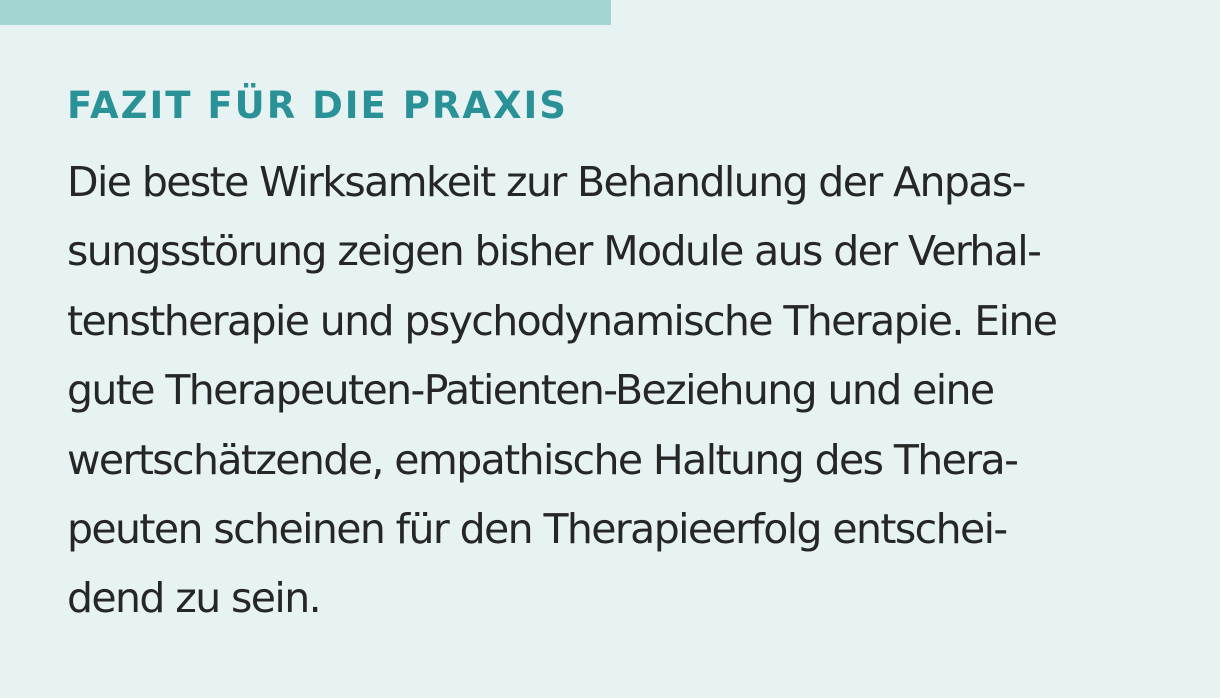 The height and width of the screenshot is (698, 1220). I want to click on accent-bar, so click(305, 12).